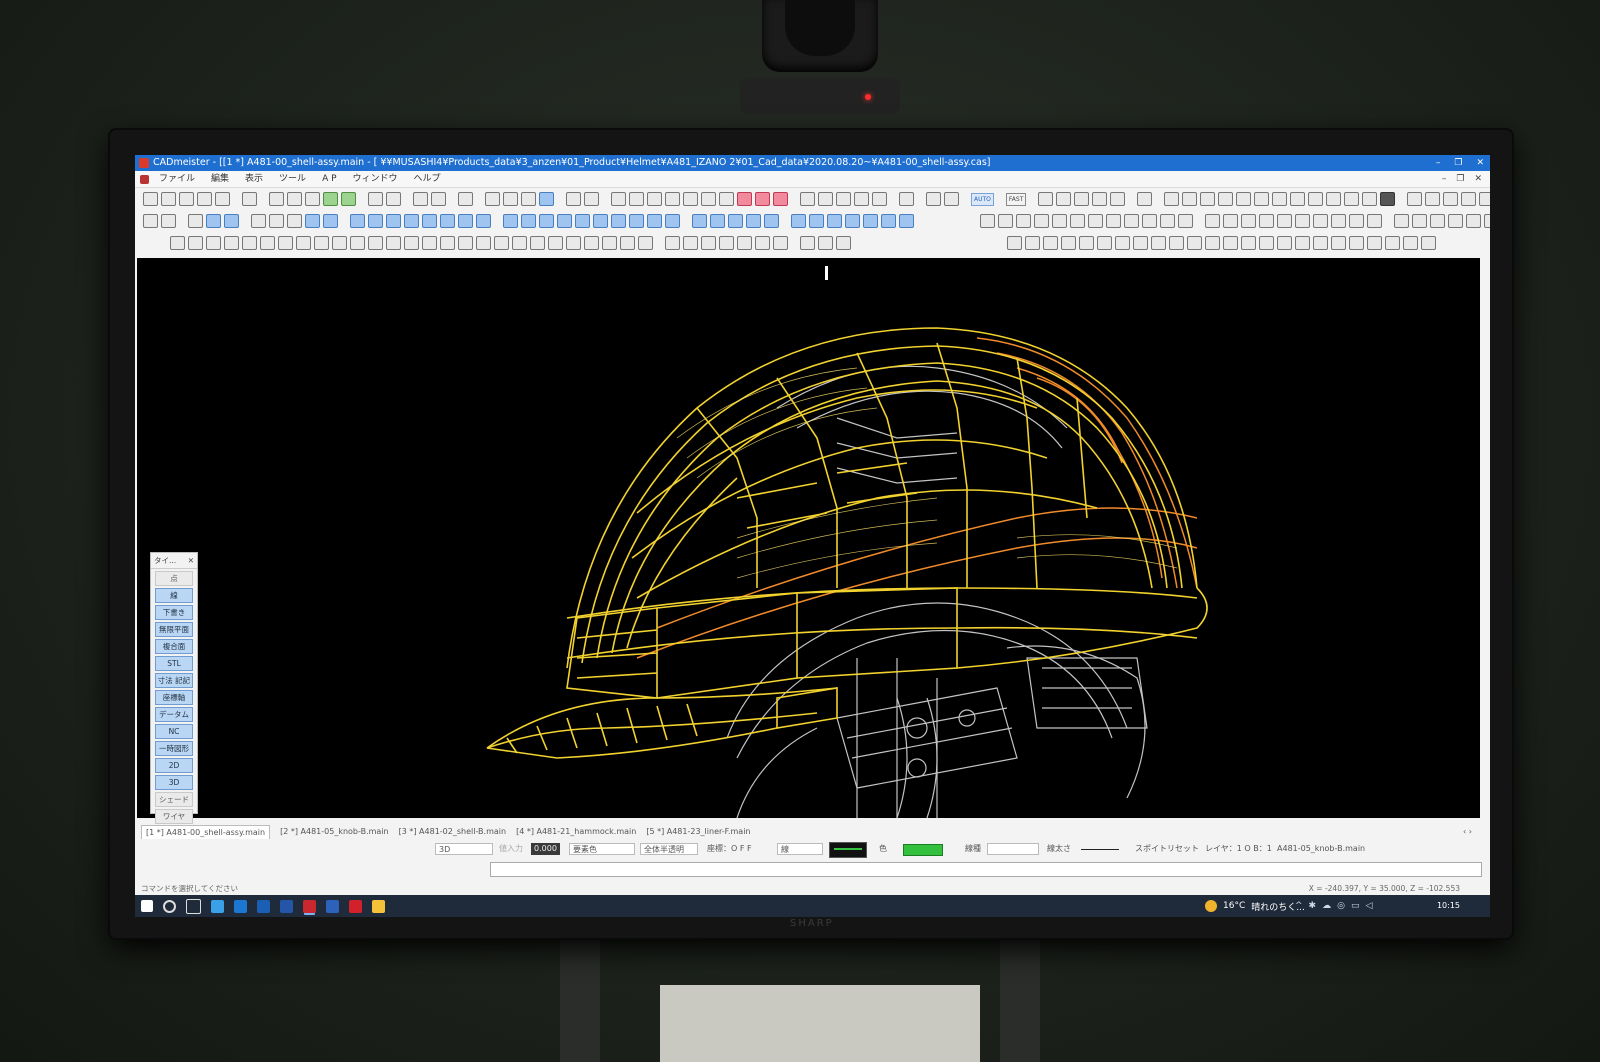  What do you see at coordinates (174, 714) in the screenshot?
I see `filter-datum-button: データム` at bounding box center [174, 714].